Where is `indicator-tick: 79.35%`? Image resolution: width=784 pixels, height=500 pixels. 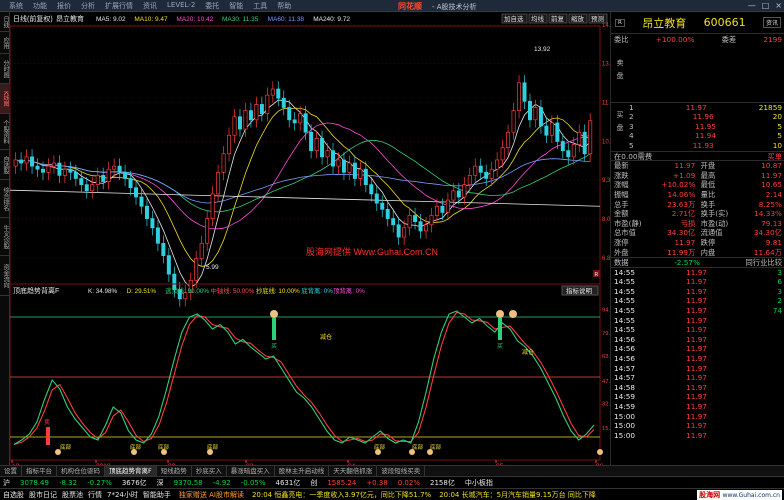
indicator-tick: 79.35% is located at coordinates (606, 334).